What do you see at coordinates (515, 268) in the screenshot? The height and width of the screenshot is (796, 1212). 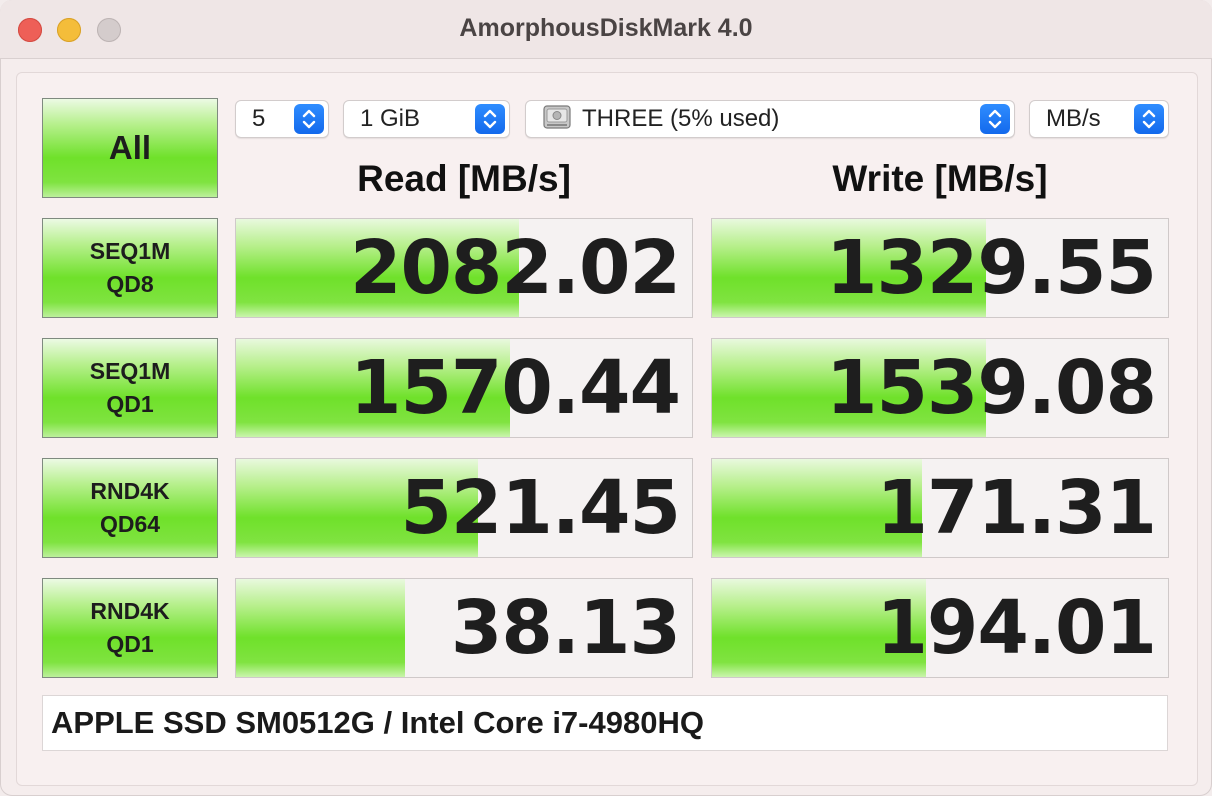 I see `read-value: 2082.02` at bounding box center [515, 268].